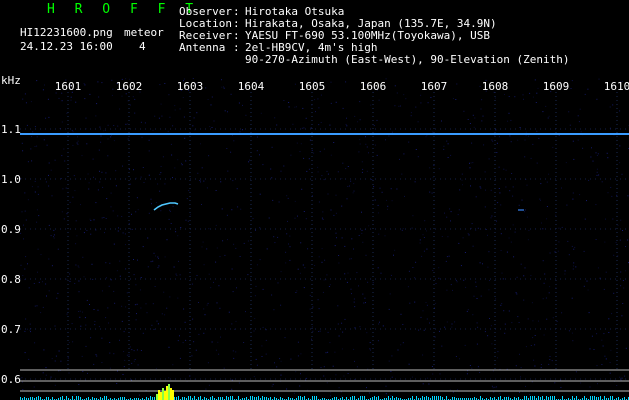 The width and height of the screenshot is (629, 400). I want to click on x-tick-label: 1604, so click(251, 86).